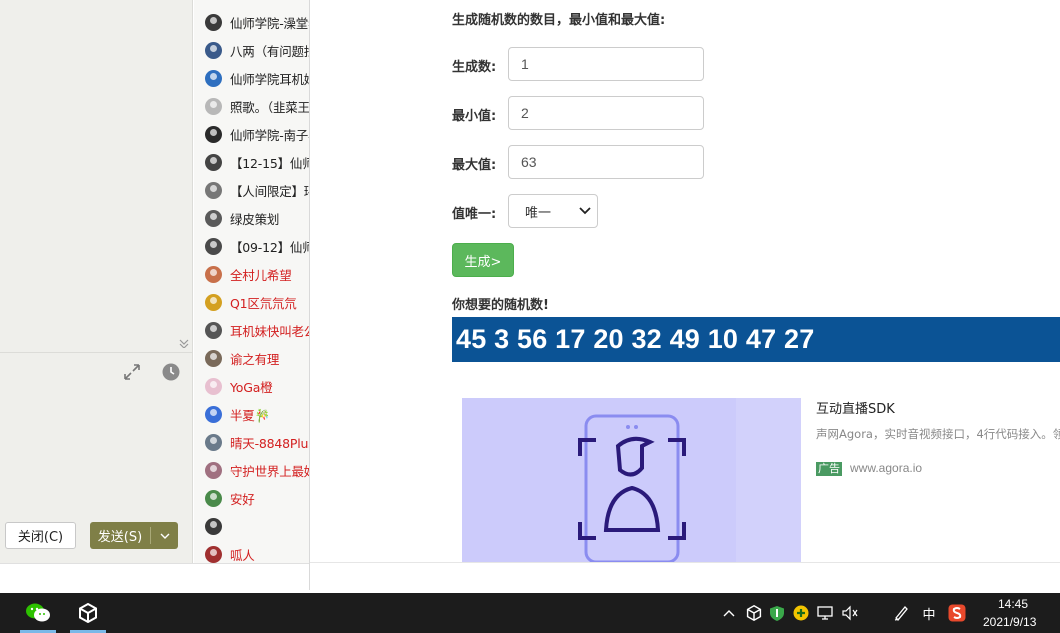  I want to click on unity-icon, so click(88, 613).